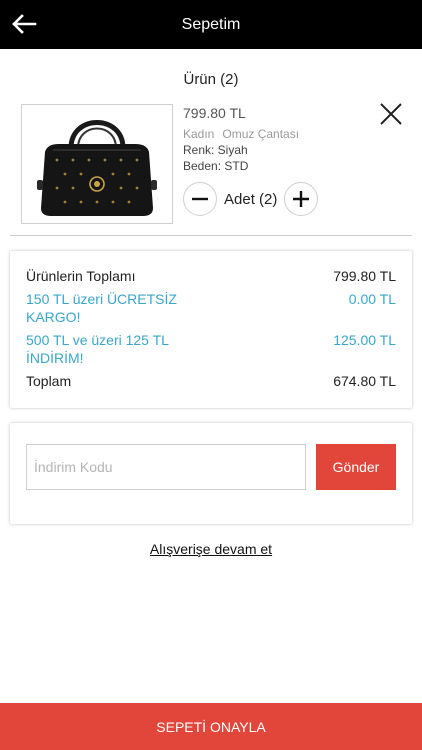 This screenshot has width=422, height=750. I want to click on category-type: Omuz Çantası, so click(261, 134).